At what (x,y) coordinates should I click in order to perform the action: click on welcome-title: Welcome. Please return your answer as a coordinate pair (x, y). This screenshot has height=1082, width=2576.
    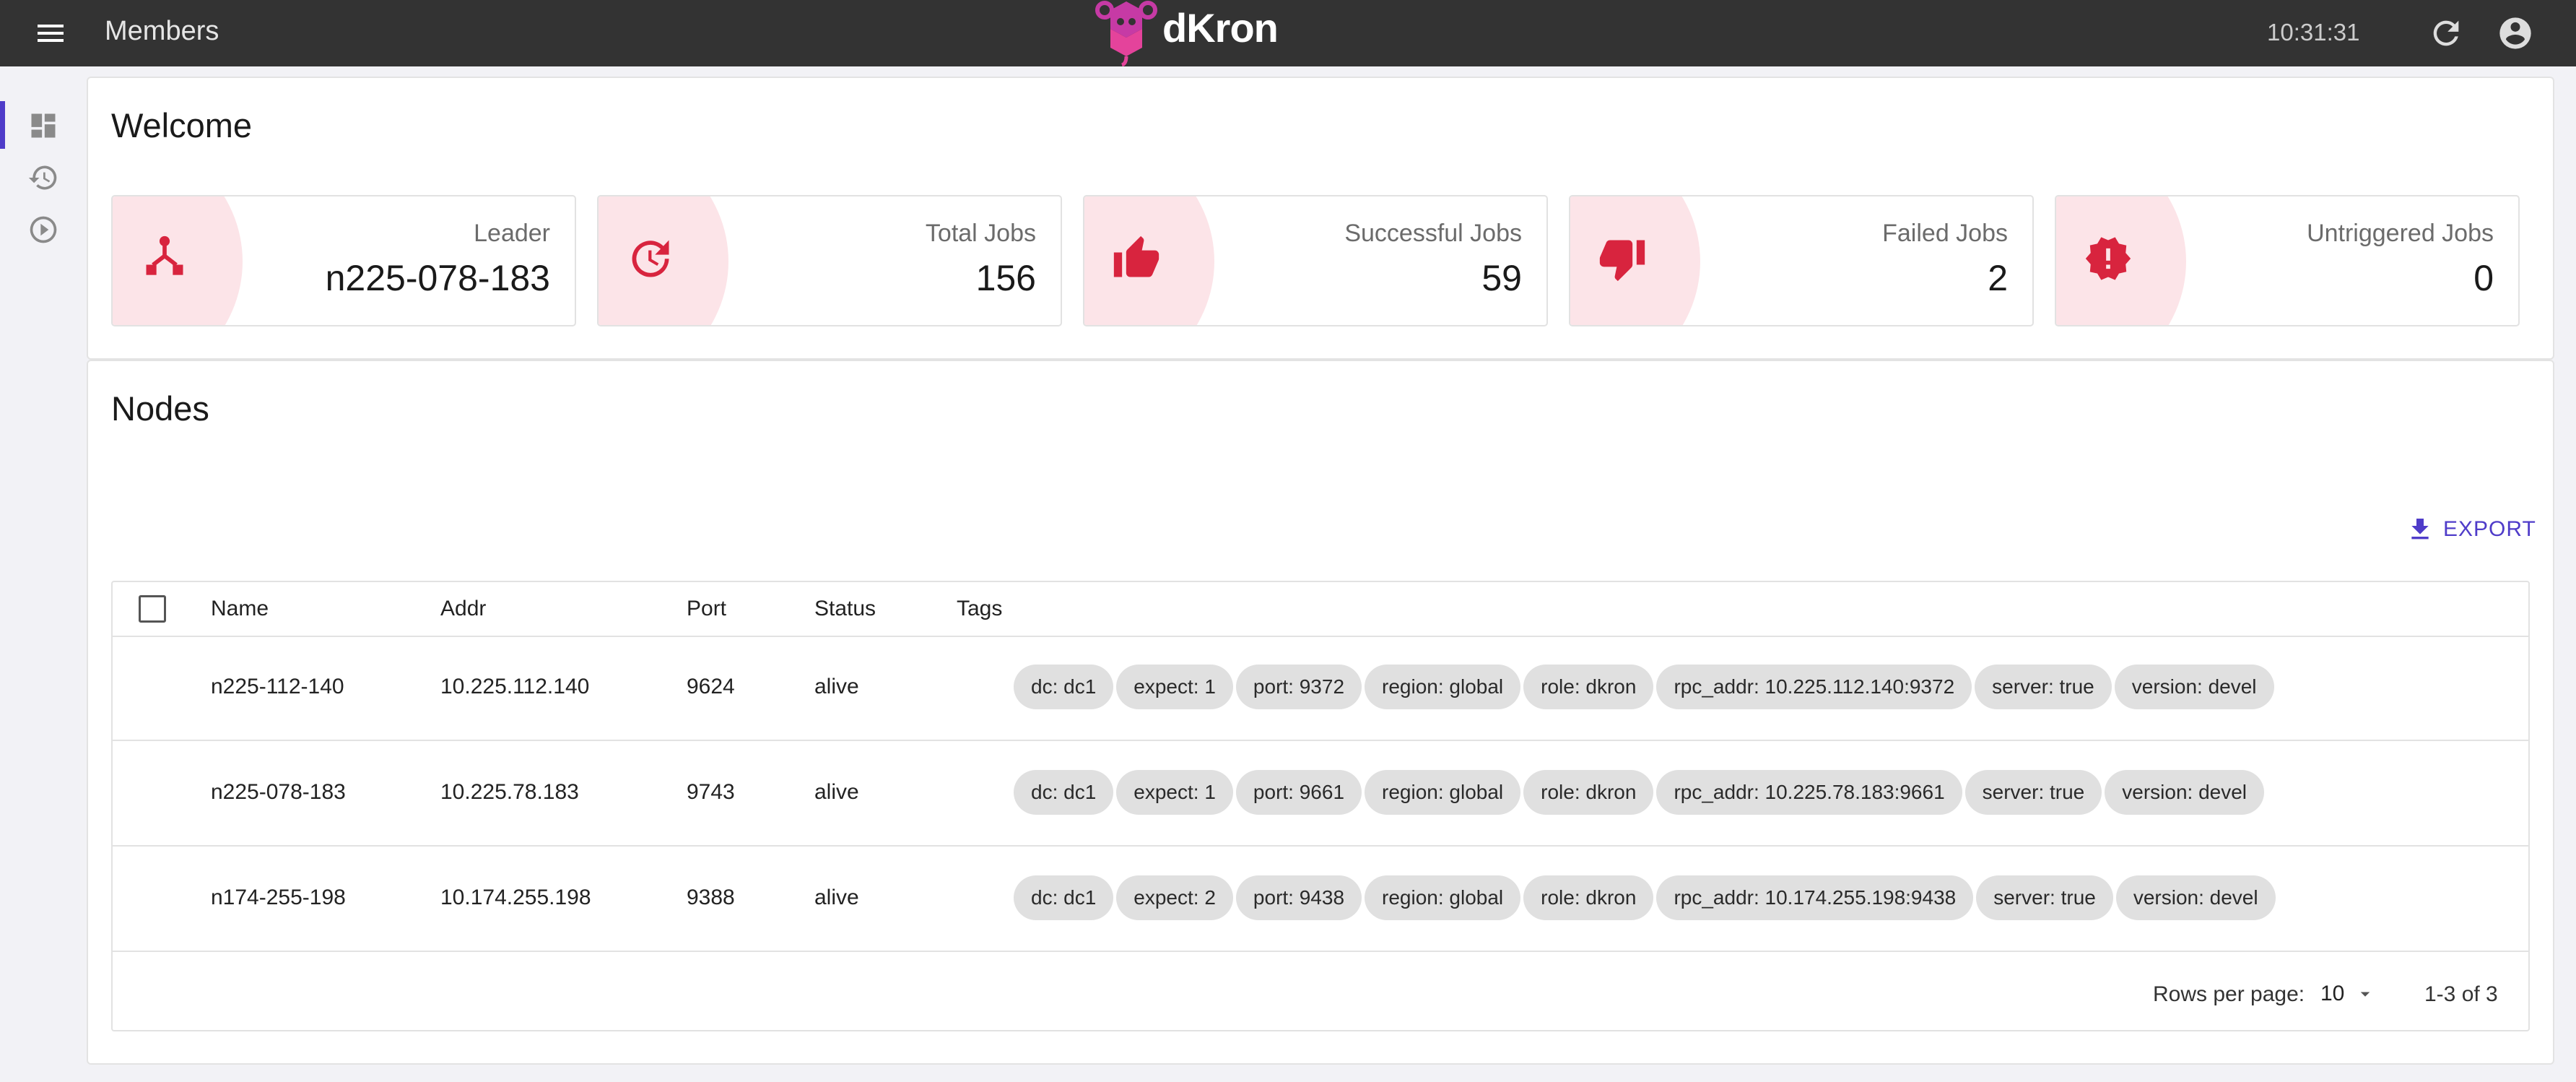
    Looking at the image, I should click on (182, 125).